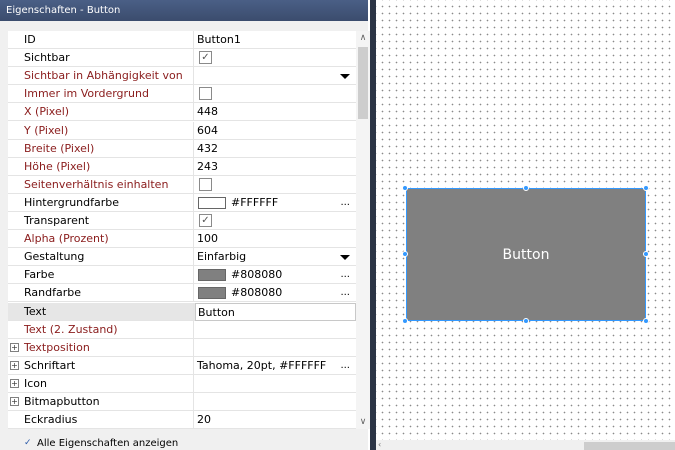 This screenshot has height=450, width=675. What do you see at coordinates (182, 329) in the screenshot?
I see `property-row-text-2-zustand: Text (2. Zustand)` at bounding box center [182, 329].